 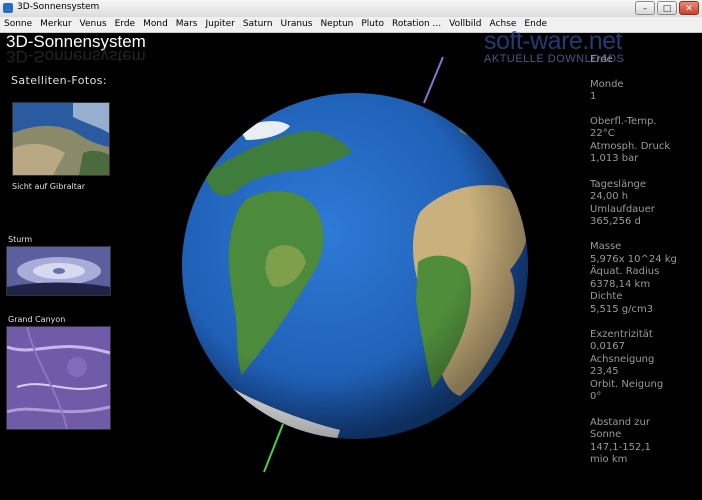 I want to click on photo-caption-storm: Sturm, so click(x=20, y=239).